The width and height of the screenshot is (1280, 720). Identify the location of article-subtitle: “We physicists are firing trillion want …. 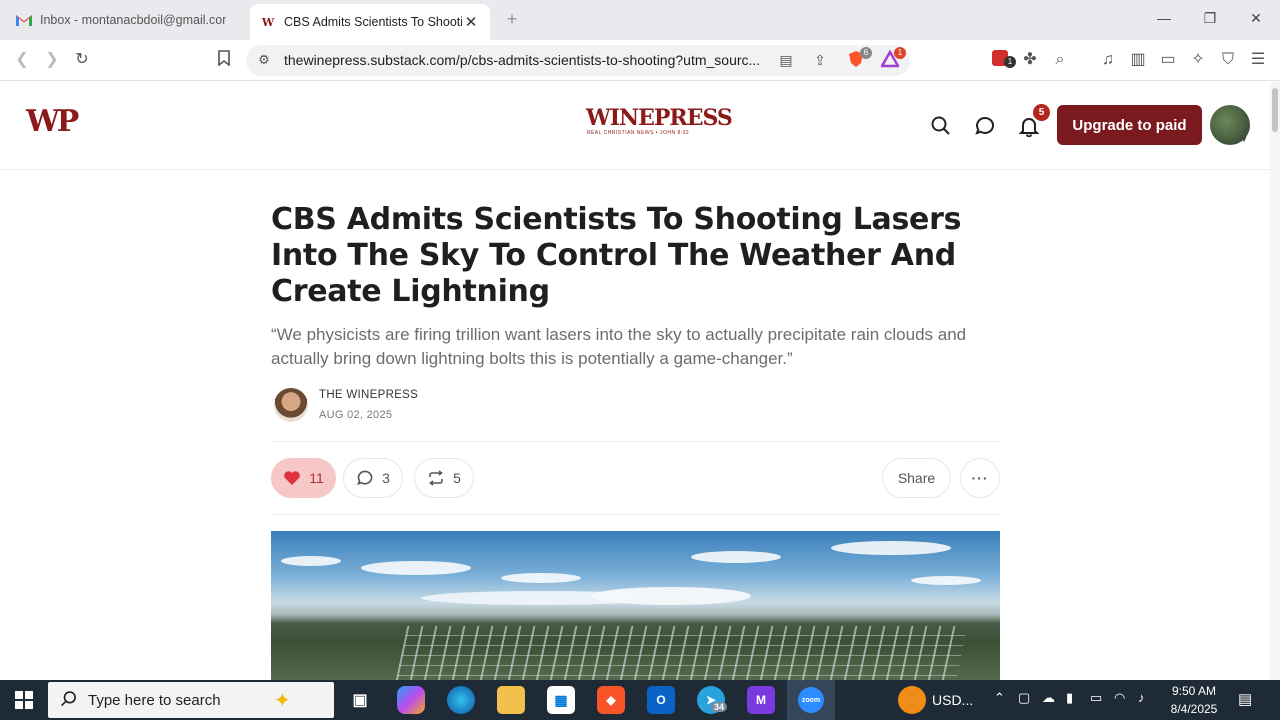
(619, 346).